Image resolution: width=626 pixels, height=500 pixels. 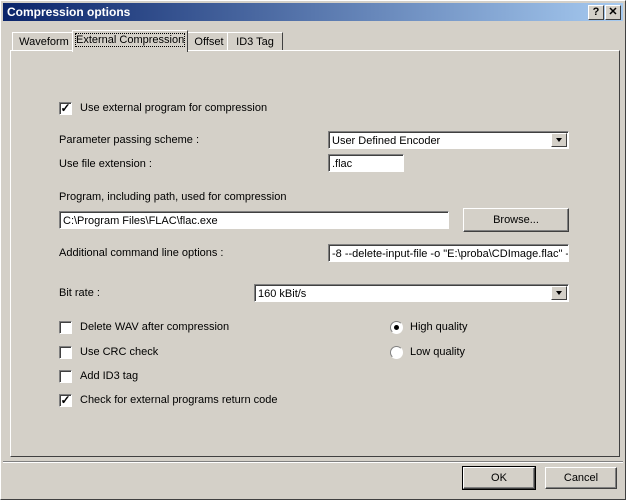 What do you see at coordinates (313, 462) in the screenshot?
I see `separator` at bounding box center [313, 462].